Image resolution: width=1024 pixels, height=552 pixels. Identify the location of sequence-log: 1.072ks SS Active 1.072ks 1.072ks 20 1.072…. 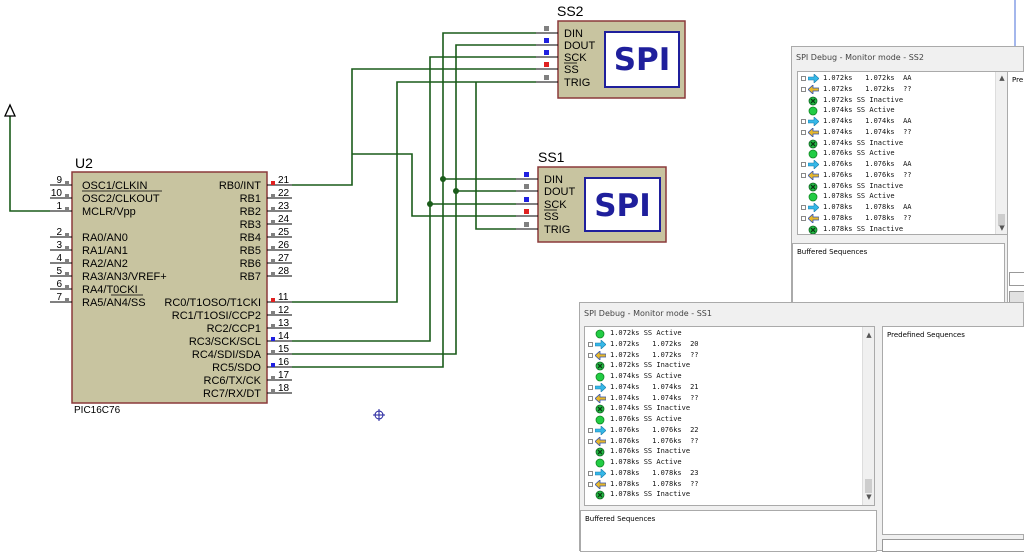
(729, 416).